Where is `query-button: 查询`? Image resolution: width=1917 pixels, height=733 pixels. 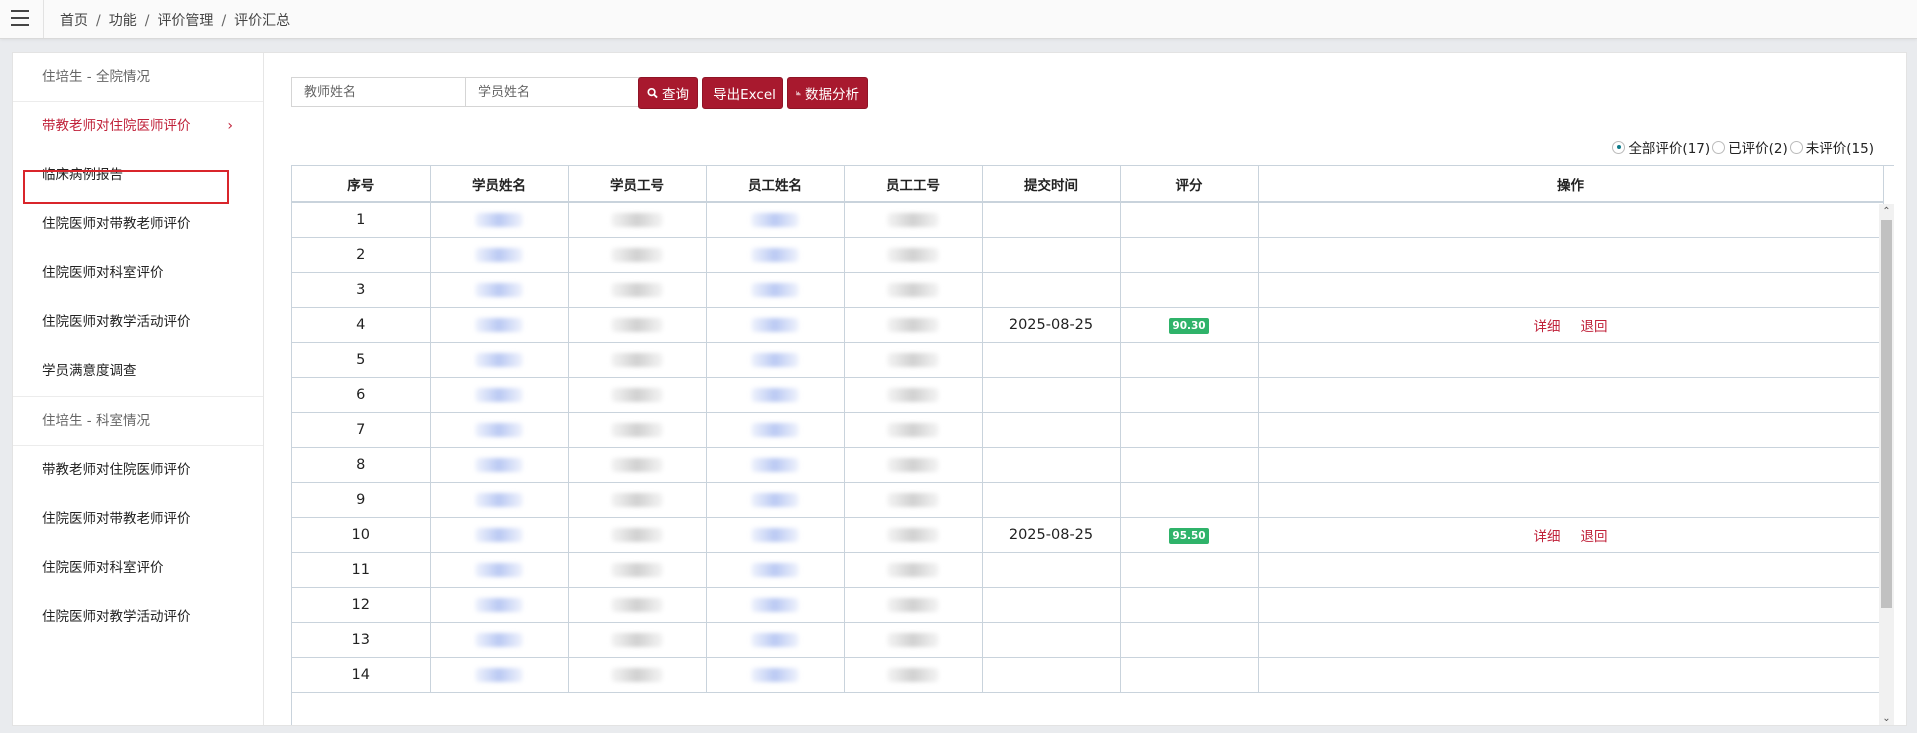
query-button: 查询 is located at coordinates (668, 93).